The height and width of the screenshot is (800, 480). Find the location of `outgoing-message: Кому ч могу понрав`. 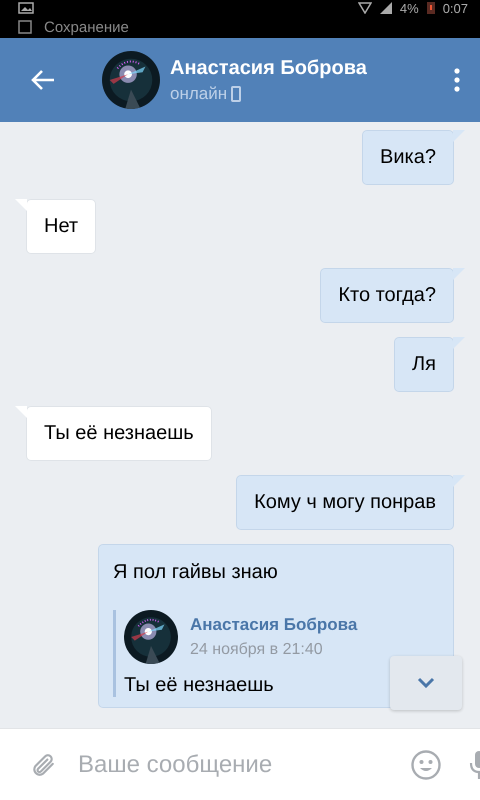

outgoing-message: Кому ч могу понрав is located at coordinates (345, 502).